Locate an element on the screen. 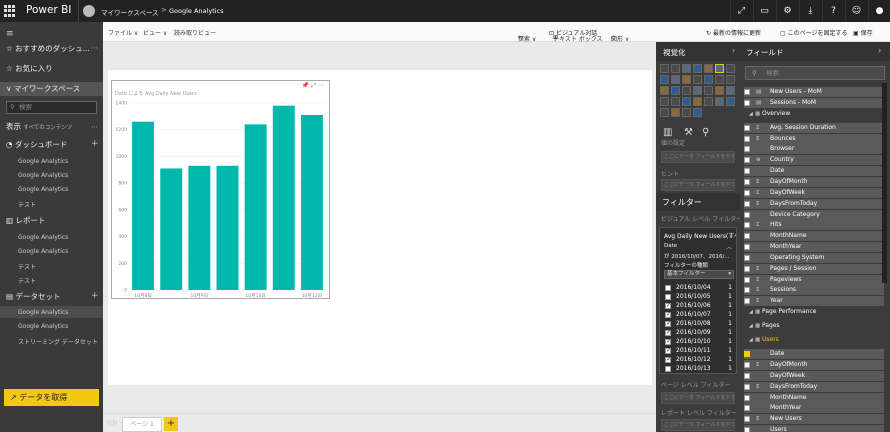 The height and width of the screenshot is (432, 890). field-item: MonthName is located at coordinates (814, 236).